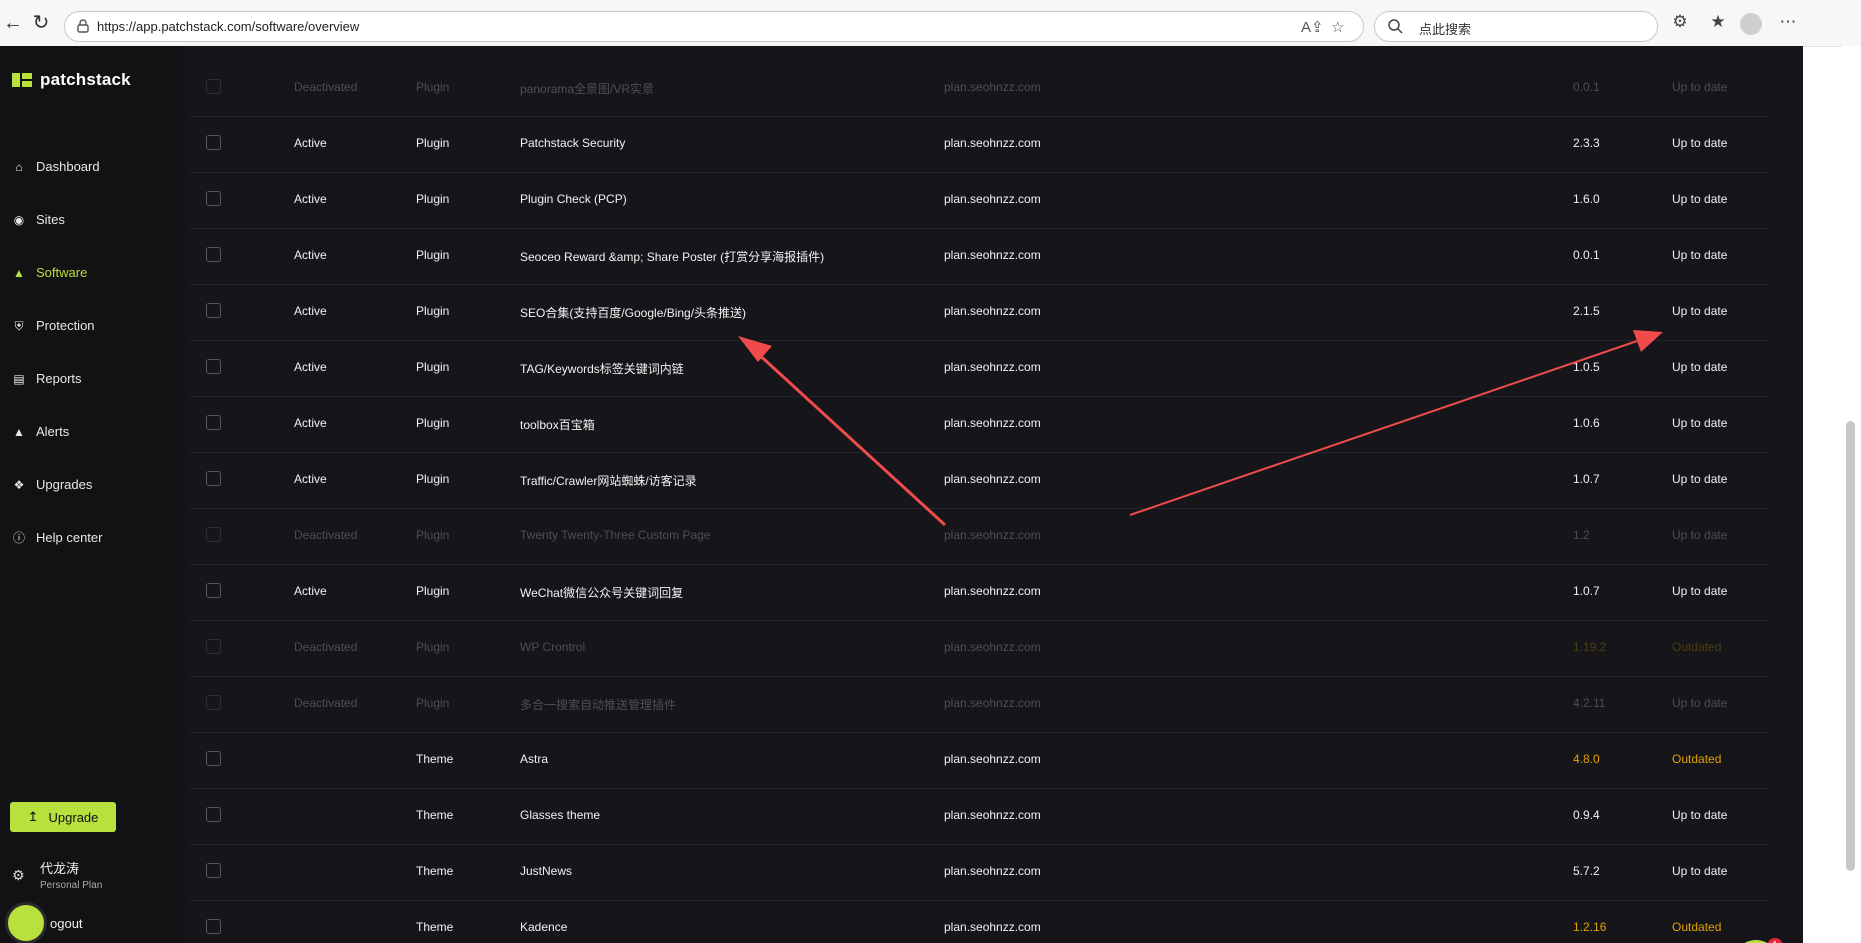 This screenshot has width=1861, height=943. Describe the element at coordinates (83, 26) in the screenshot. I see `info-lock-icon` at that location.